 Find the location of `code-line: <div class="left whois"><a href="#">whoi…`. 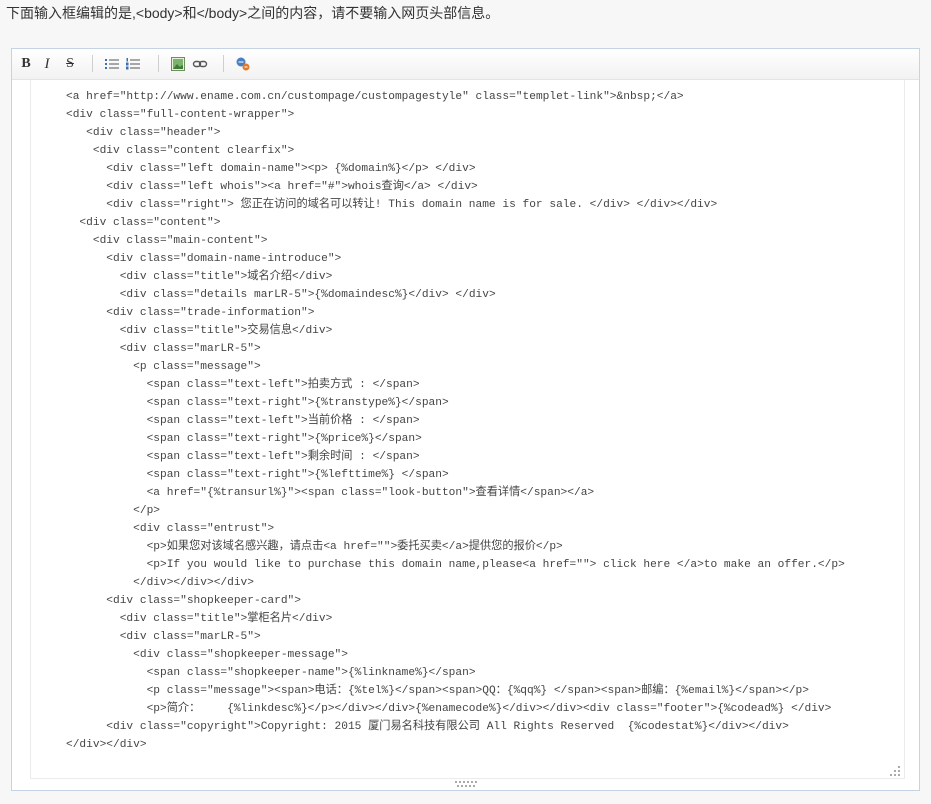

code-line: <div class="left whois"><a href="#">whoi… is located at coordinates (272, 187).